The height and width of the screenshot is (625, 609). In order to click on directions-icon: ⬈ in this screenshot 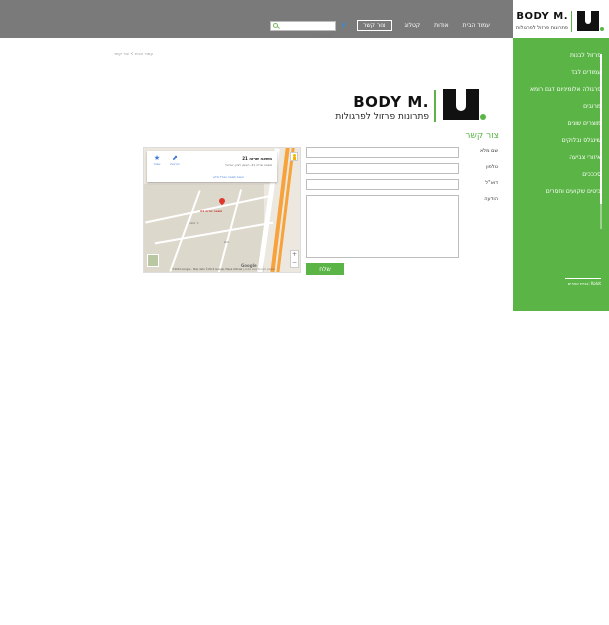, I will do `click(175, 158)`.